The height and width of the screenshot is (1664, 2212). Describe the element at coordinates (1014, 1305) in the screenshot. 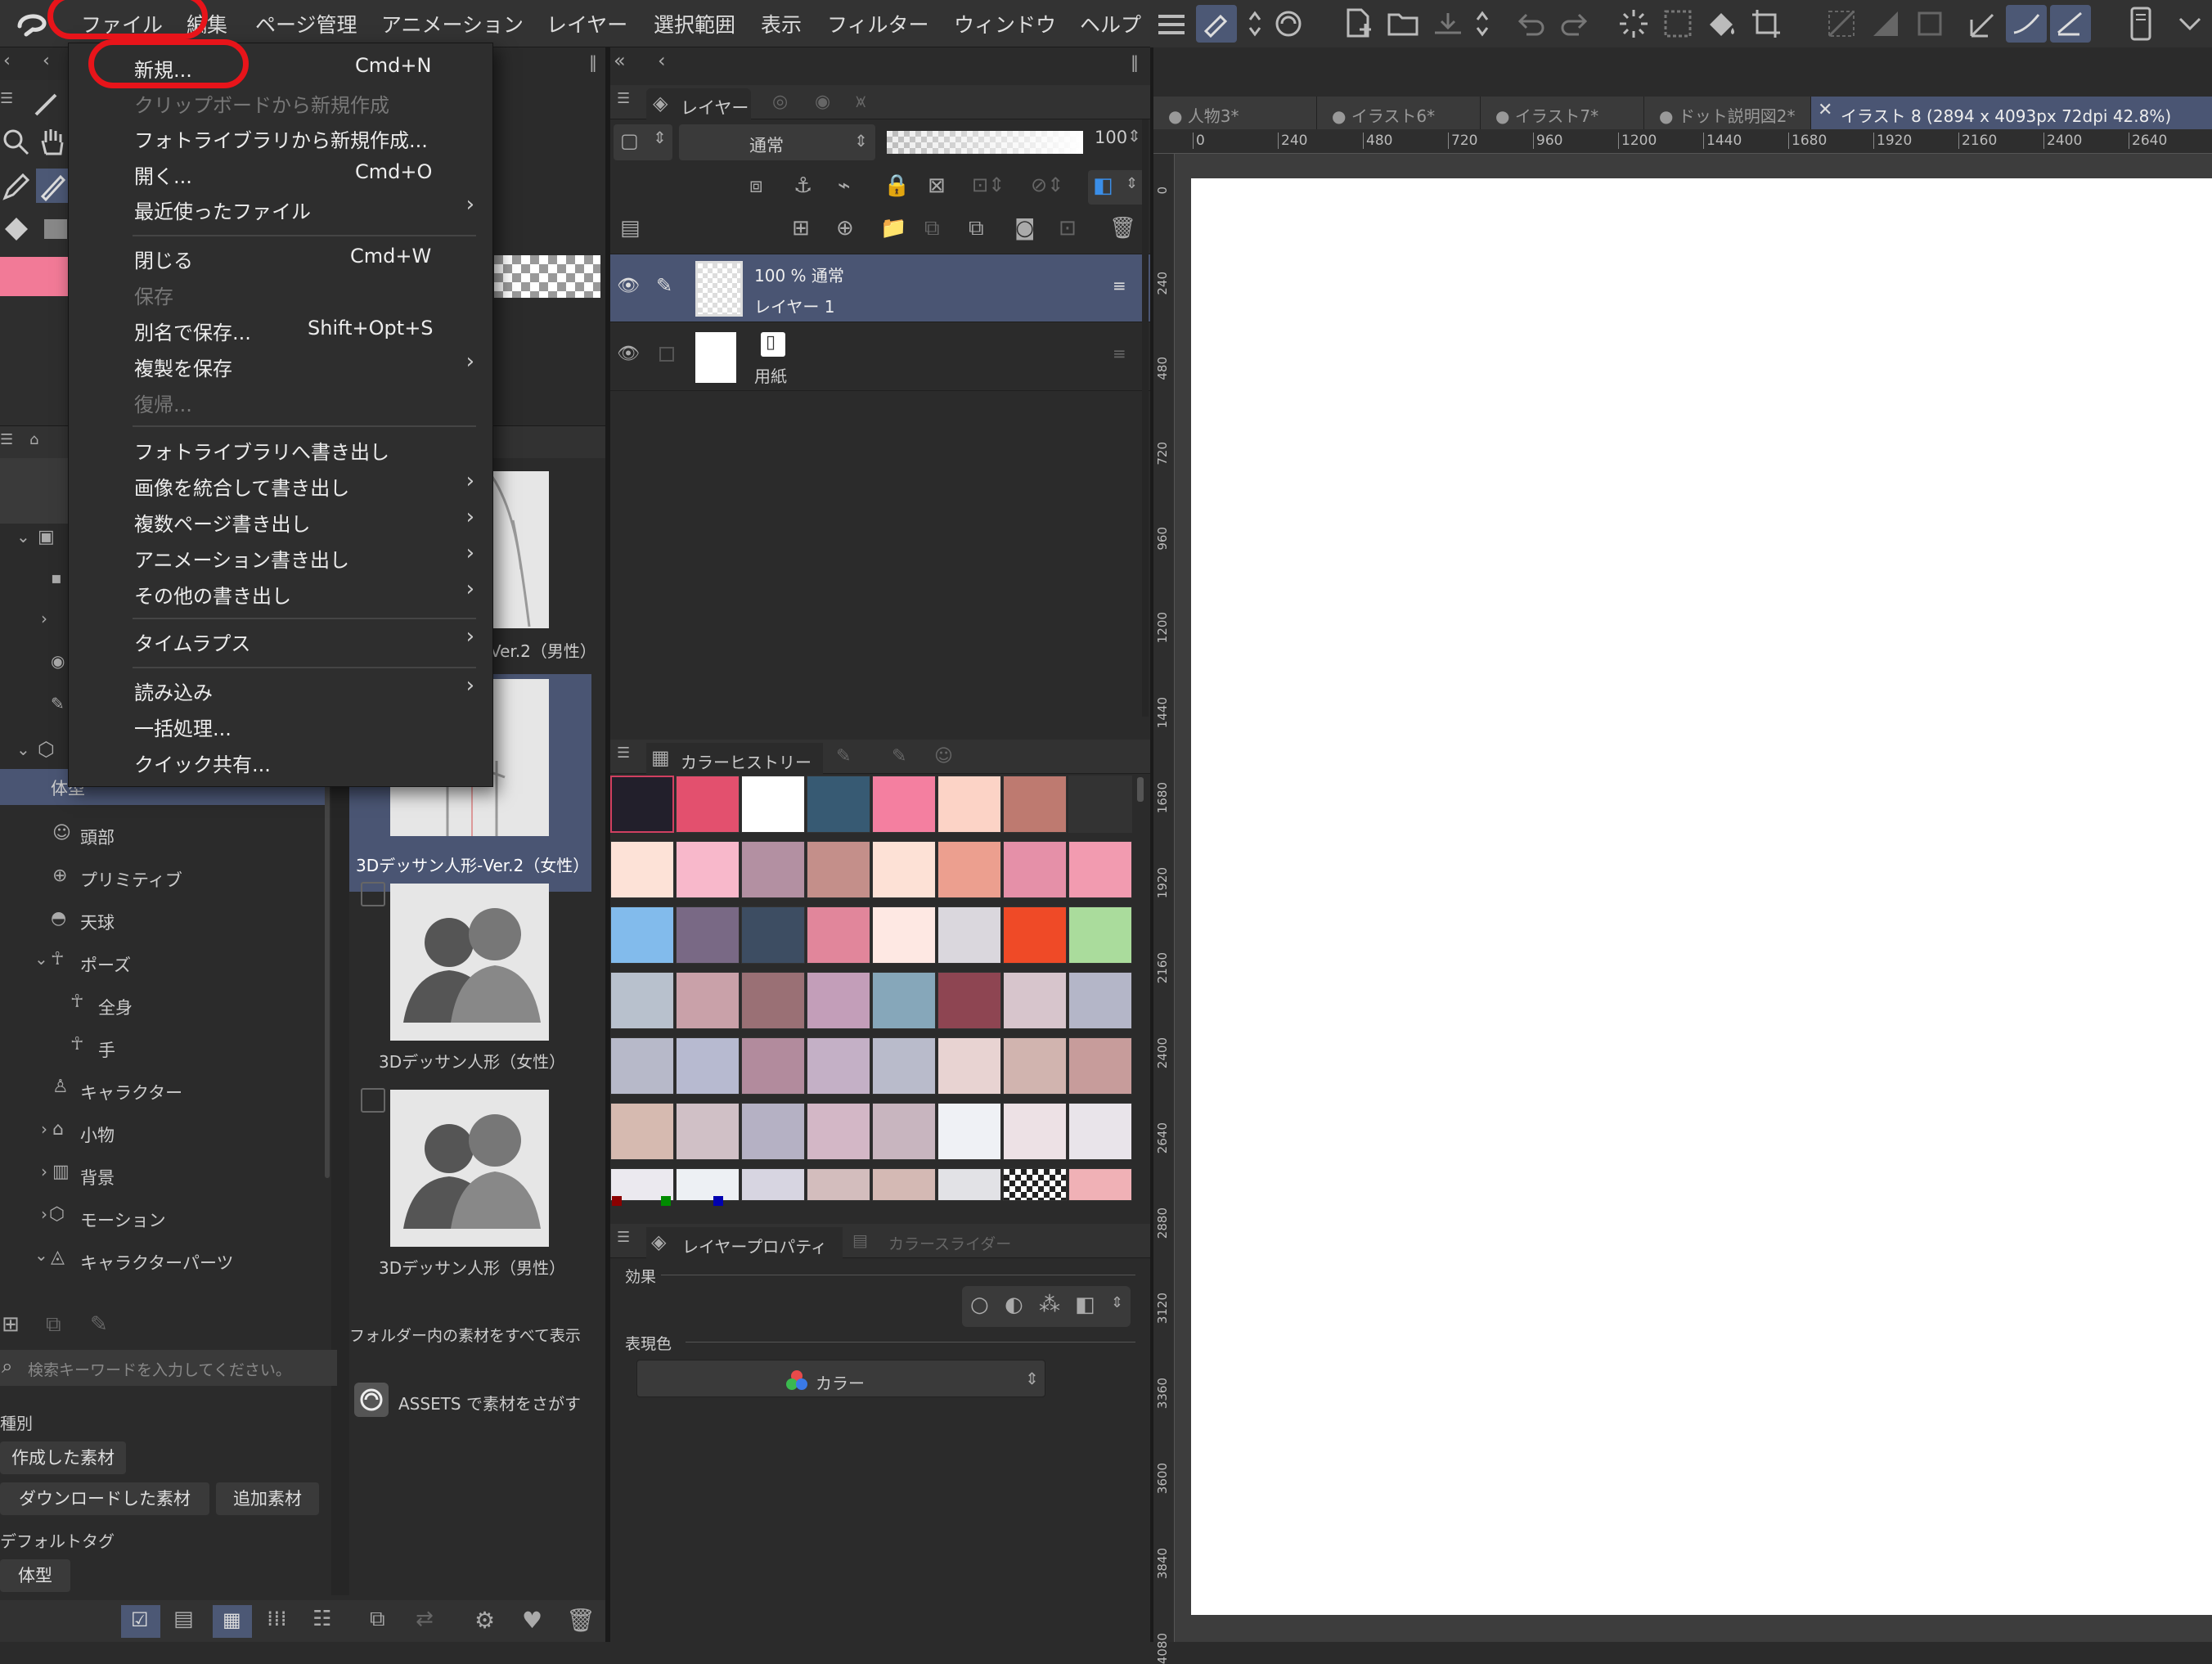

I see `extract-line-icon: ◐` at that location.